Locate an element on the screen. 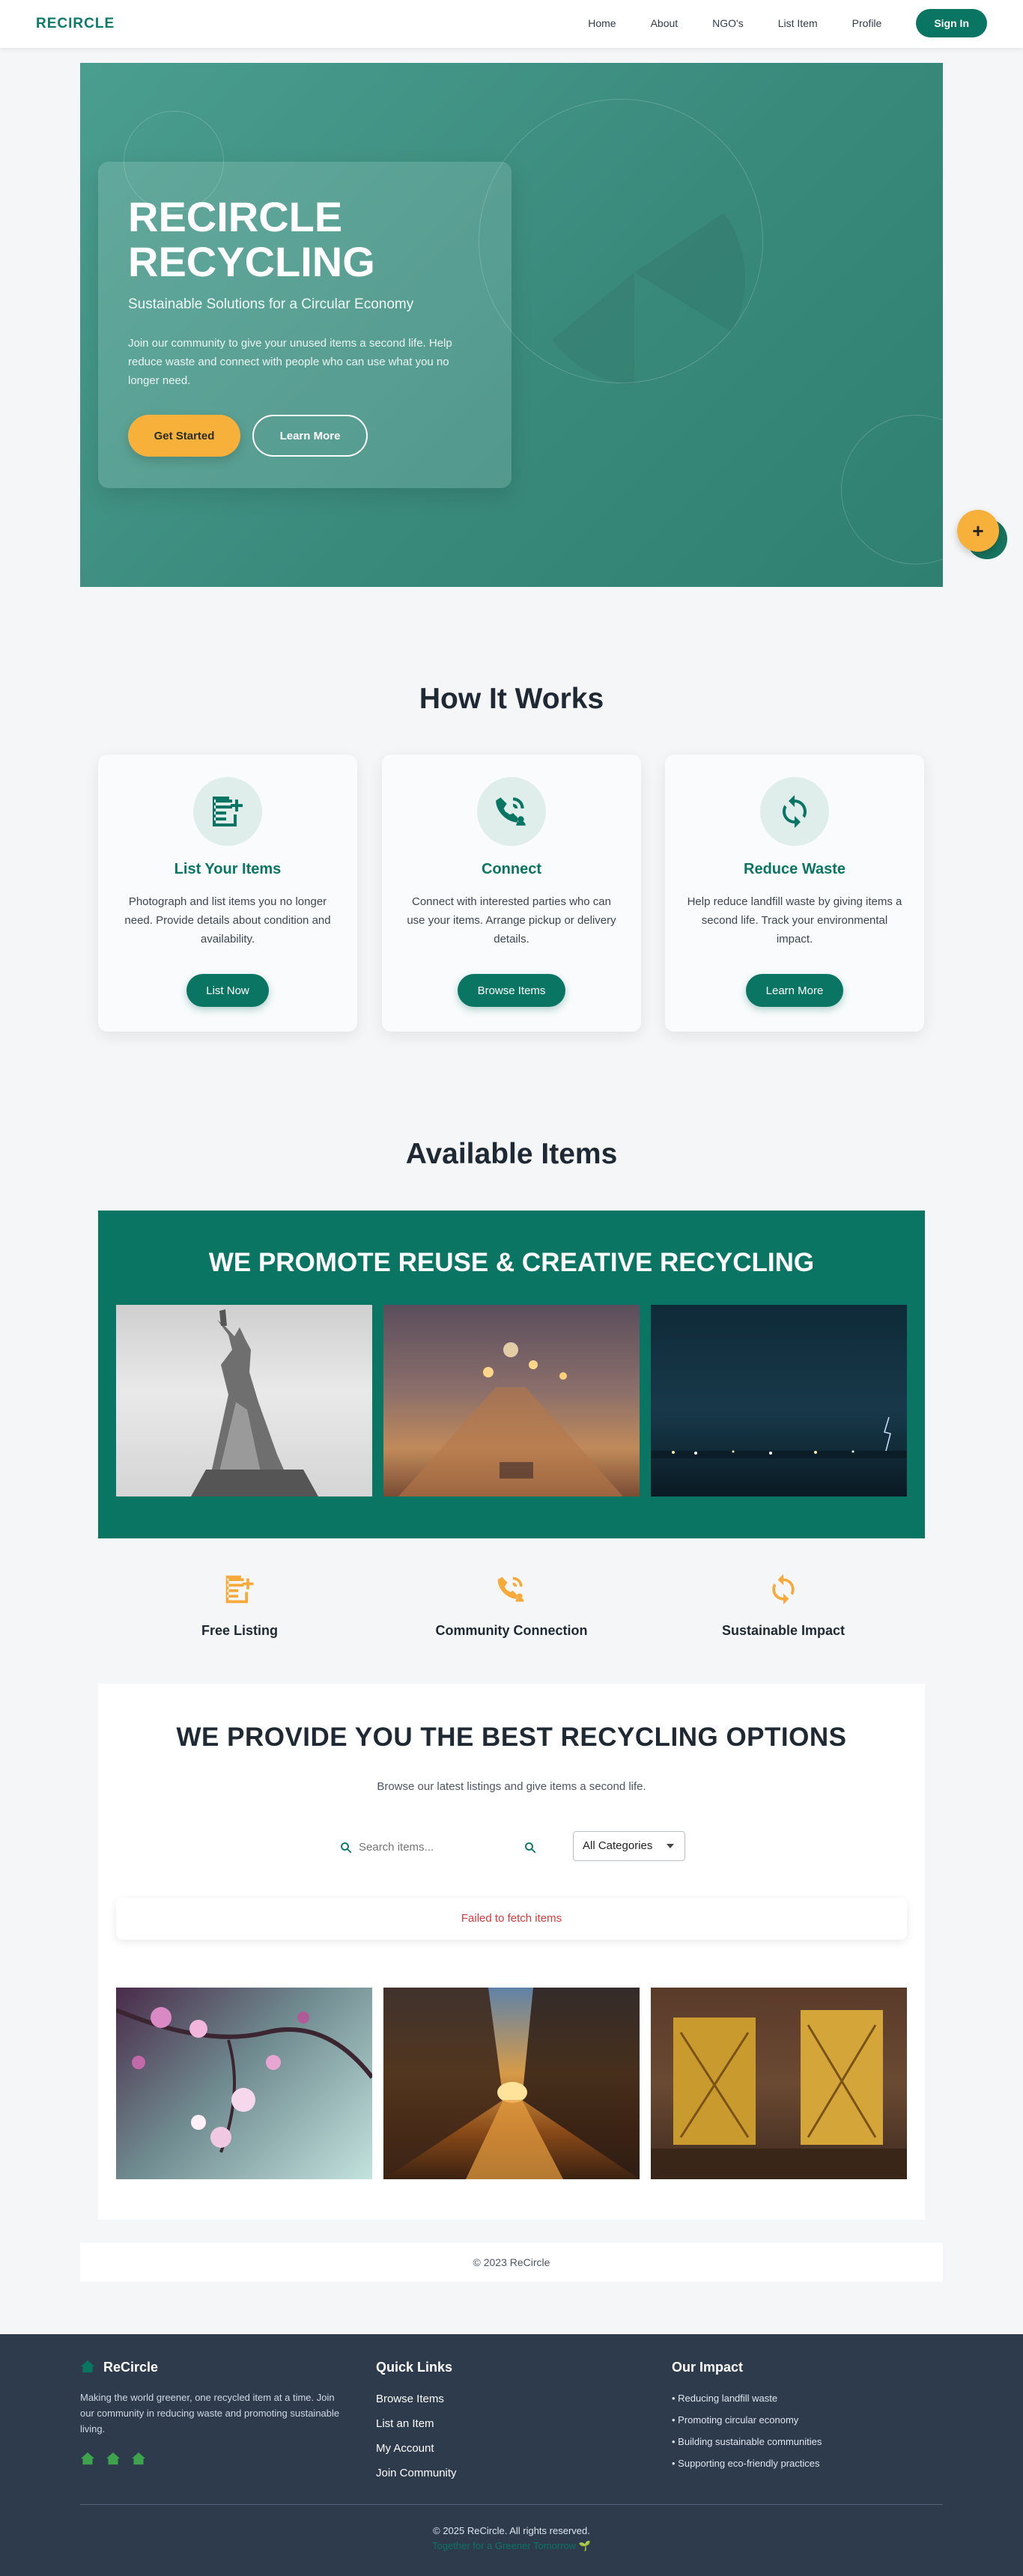 The image size is (1023, 2576). nav-link-profile: Profile is located at coordinates (867, 23).